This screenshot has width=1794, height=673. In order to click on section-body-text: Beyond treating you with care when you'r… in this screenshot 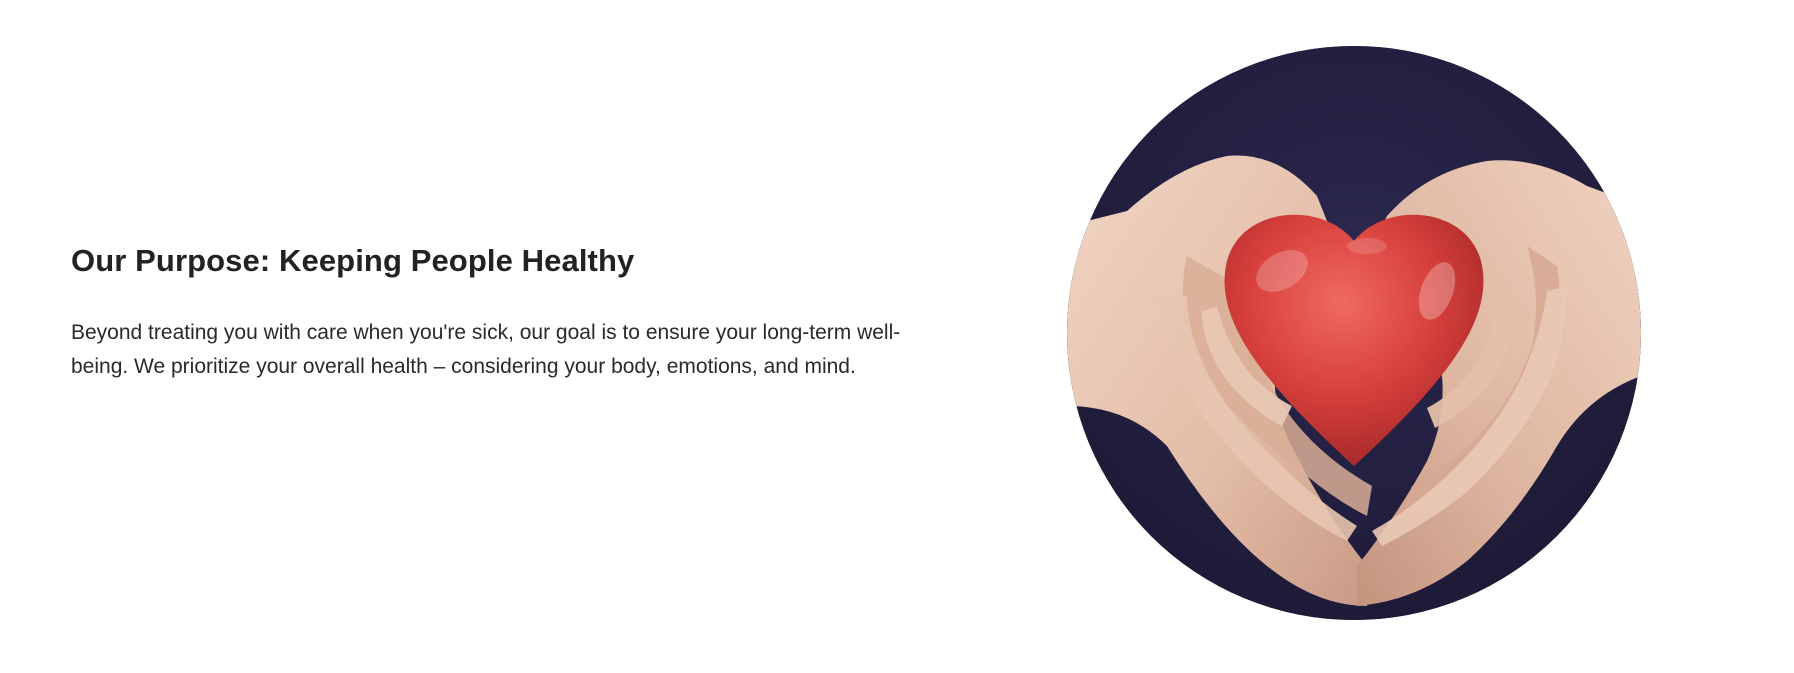, I will do `click(486, 349)`.